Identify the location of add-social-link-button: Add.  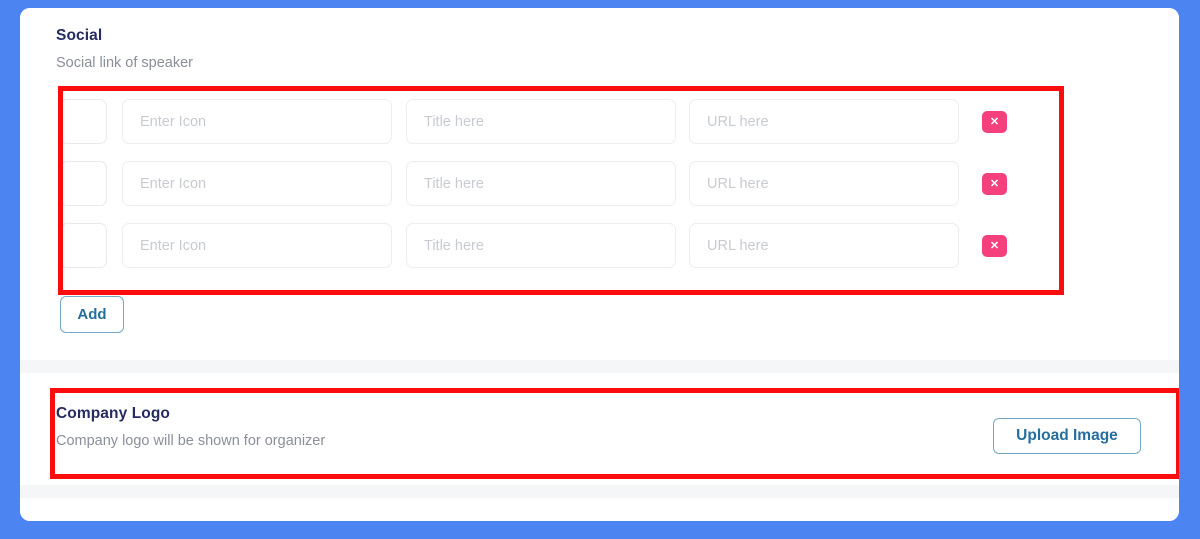
(92, 314).